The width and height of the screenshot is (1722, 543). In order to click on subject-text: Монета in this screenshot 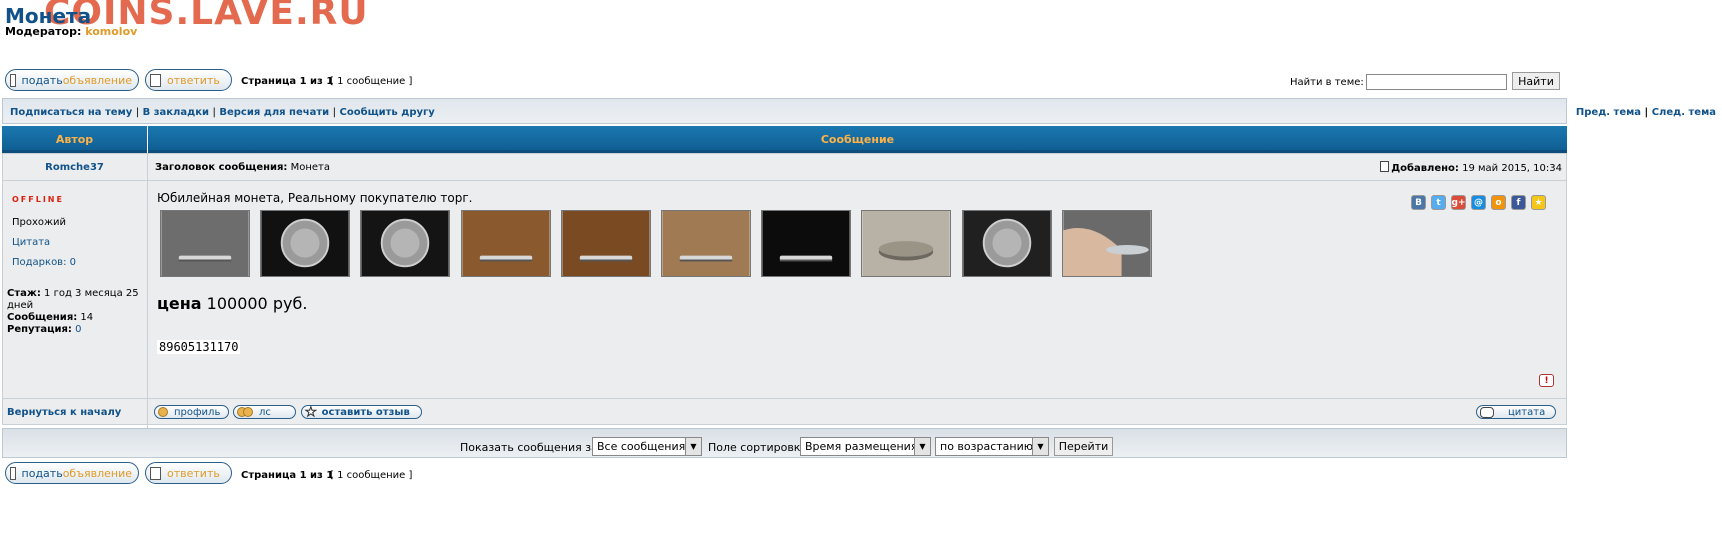, I will do `click(310, 167)`.